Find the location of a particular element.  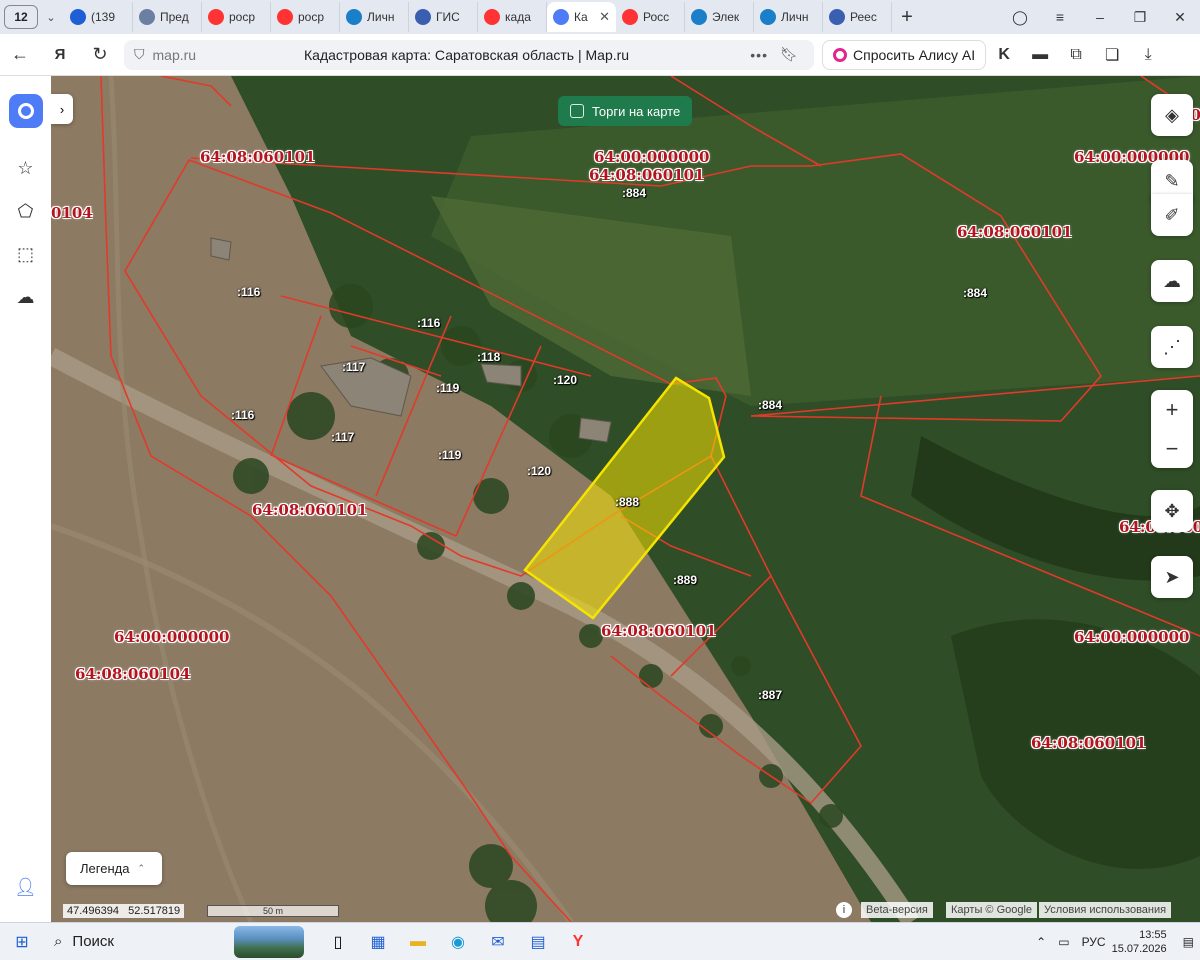

cadastral-block-label: 64:08:060104 is located at coordinates (132, 674).